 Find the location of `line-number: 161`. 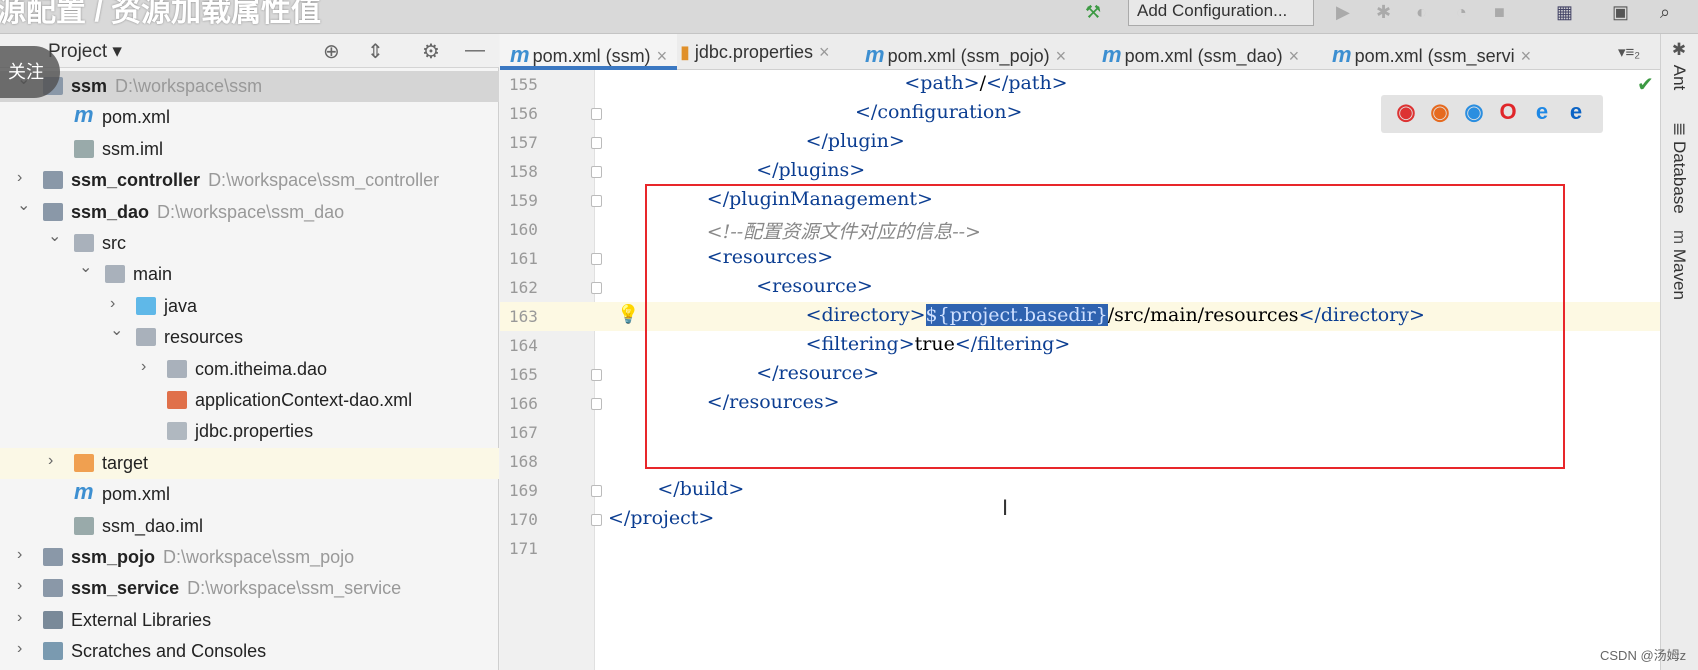

line-number: 161 is located at coordinates (523, 258).